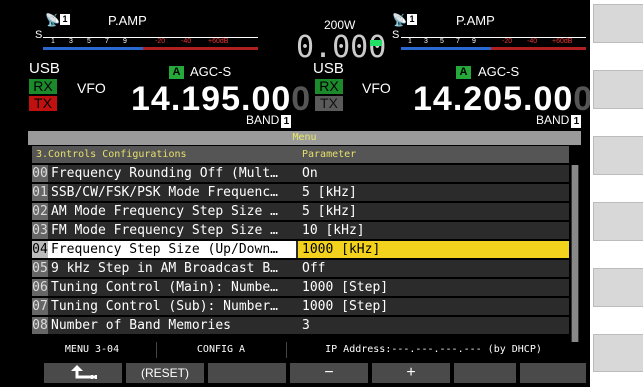 The width and height of the screenshot is (643, 387). I want to click on minus-button: −, so click(329, 373).